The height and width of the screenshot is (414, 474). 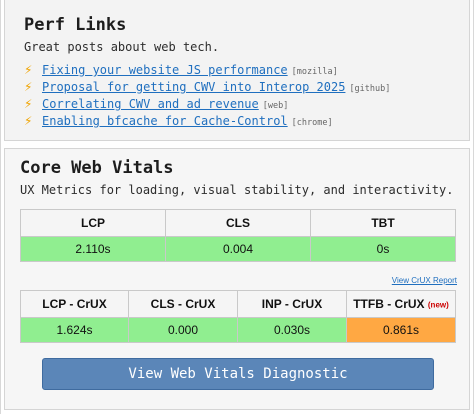 I want to click on new-badge: (new), so click(x=438, y=305).